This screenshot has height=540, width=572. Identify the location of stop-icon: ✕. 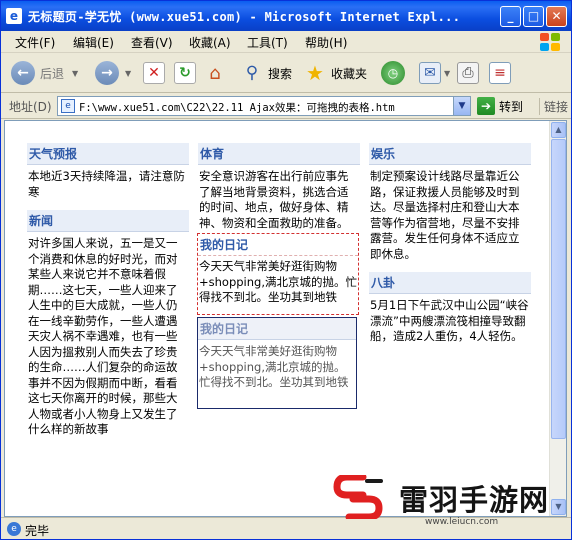
(154, 73).